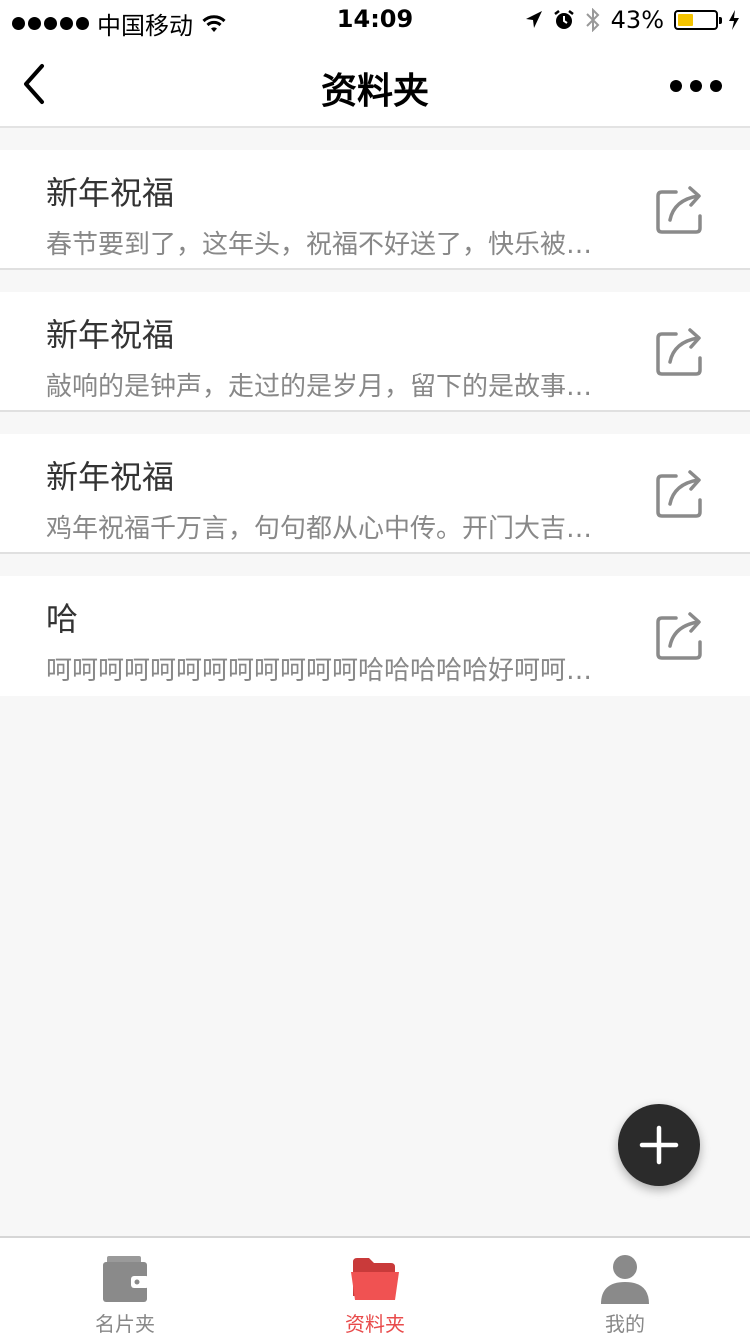 Image resolution: width=750 pixels, height=1334 pixels. What do you see at coordinates (62, 619) in the screenshot?
I see `item-title: 哈` at bounding box center [62, 619].